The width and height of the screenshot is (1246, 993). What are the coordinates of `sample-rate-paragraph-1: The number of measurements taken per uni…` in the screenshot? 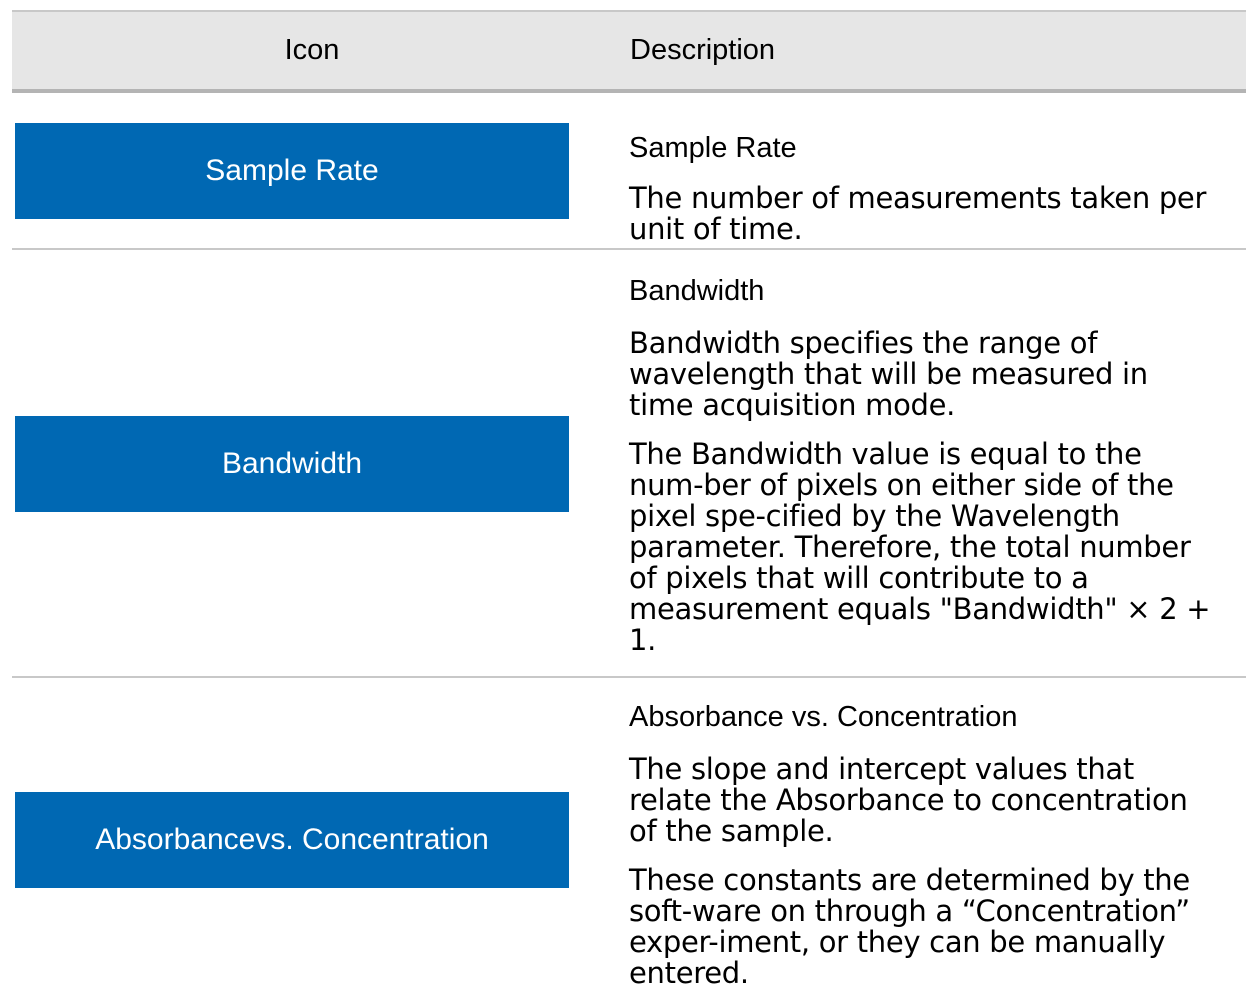 It's located at (918, 213).